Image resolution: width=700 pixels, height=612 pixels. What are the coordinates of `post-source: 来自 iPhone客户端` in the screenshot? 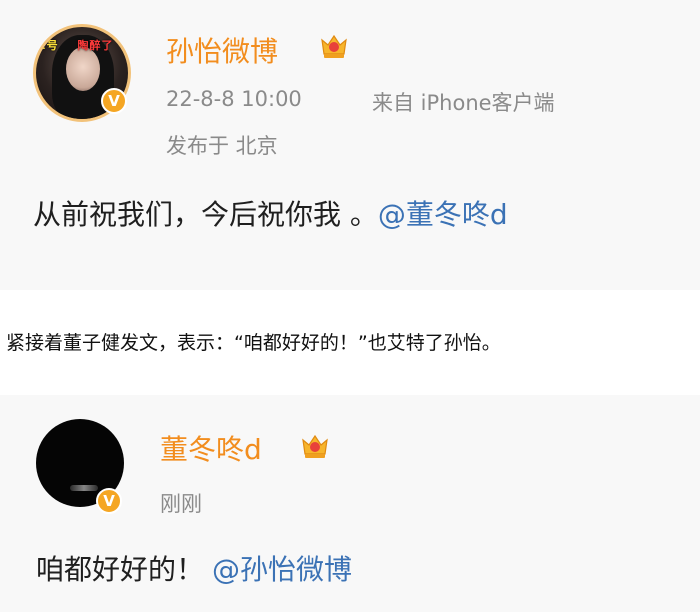 It's located at (463, 103).